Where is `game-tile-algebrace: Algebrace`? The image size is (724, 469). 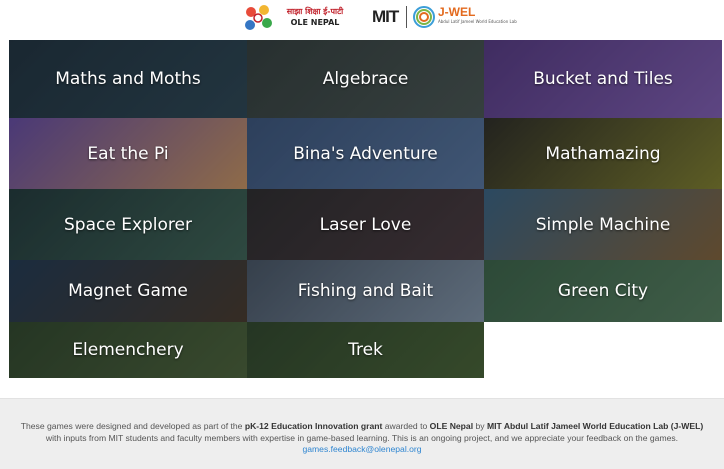 game-tile-algebrace: Algebrace is located at coordinates (365, 79).